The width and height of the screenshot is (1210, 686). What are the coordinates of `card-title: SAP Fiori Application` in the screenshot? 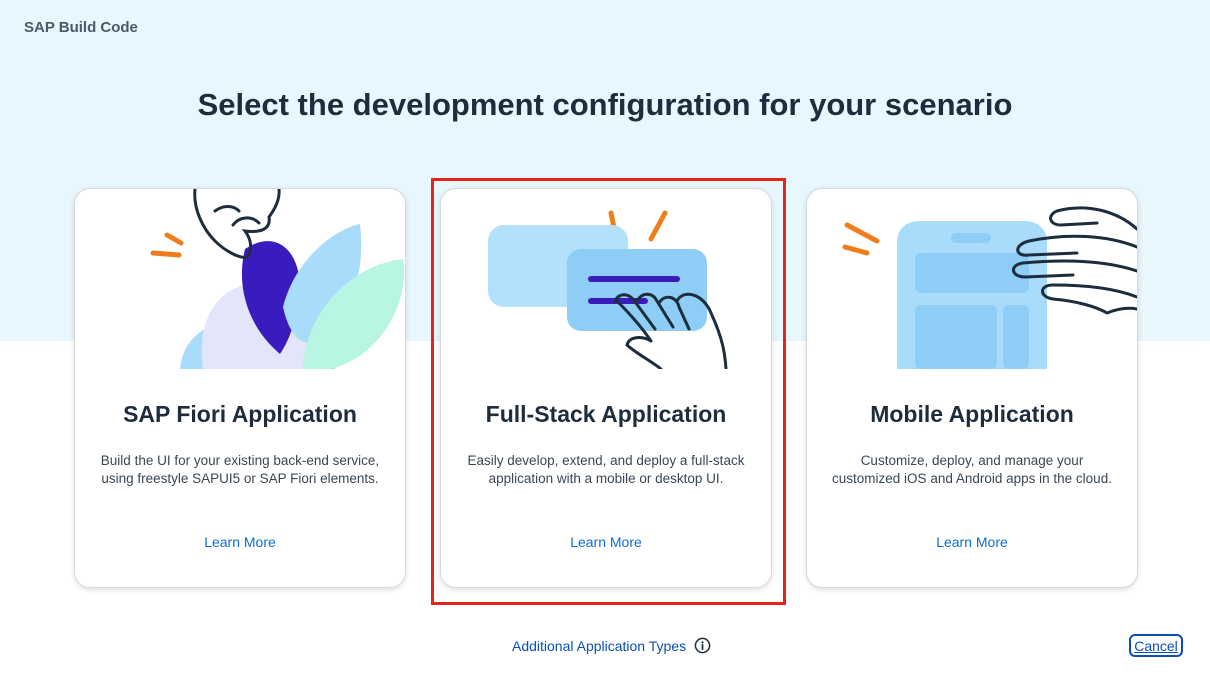 It's located at (240, 414).